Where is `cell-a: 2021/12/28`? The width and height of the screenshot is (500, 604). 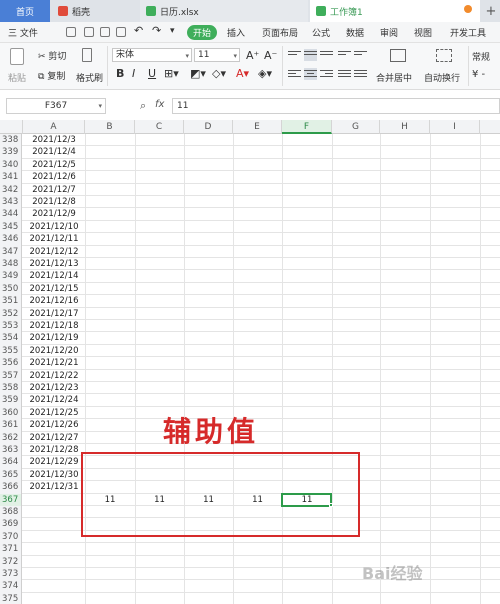
cell-a: 2021/12/28 is located at coordinates (54, 450).